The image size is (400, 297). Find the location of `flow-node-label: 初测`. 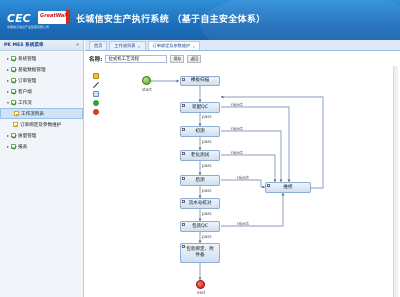

flow-node-label: 初测 is located at coordinates (200, 131).